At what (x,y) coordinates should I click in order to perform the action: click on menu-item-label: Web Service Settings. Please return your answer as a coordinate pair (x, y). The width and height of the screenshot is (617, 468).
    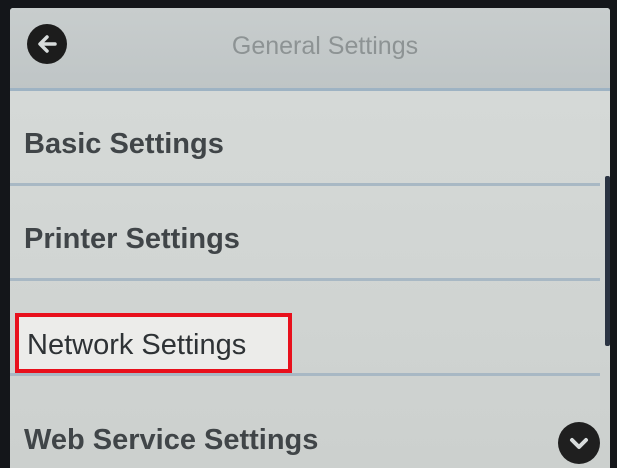
    Looking at the image, I should click on (171, 440).